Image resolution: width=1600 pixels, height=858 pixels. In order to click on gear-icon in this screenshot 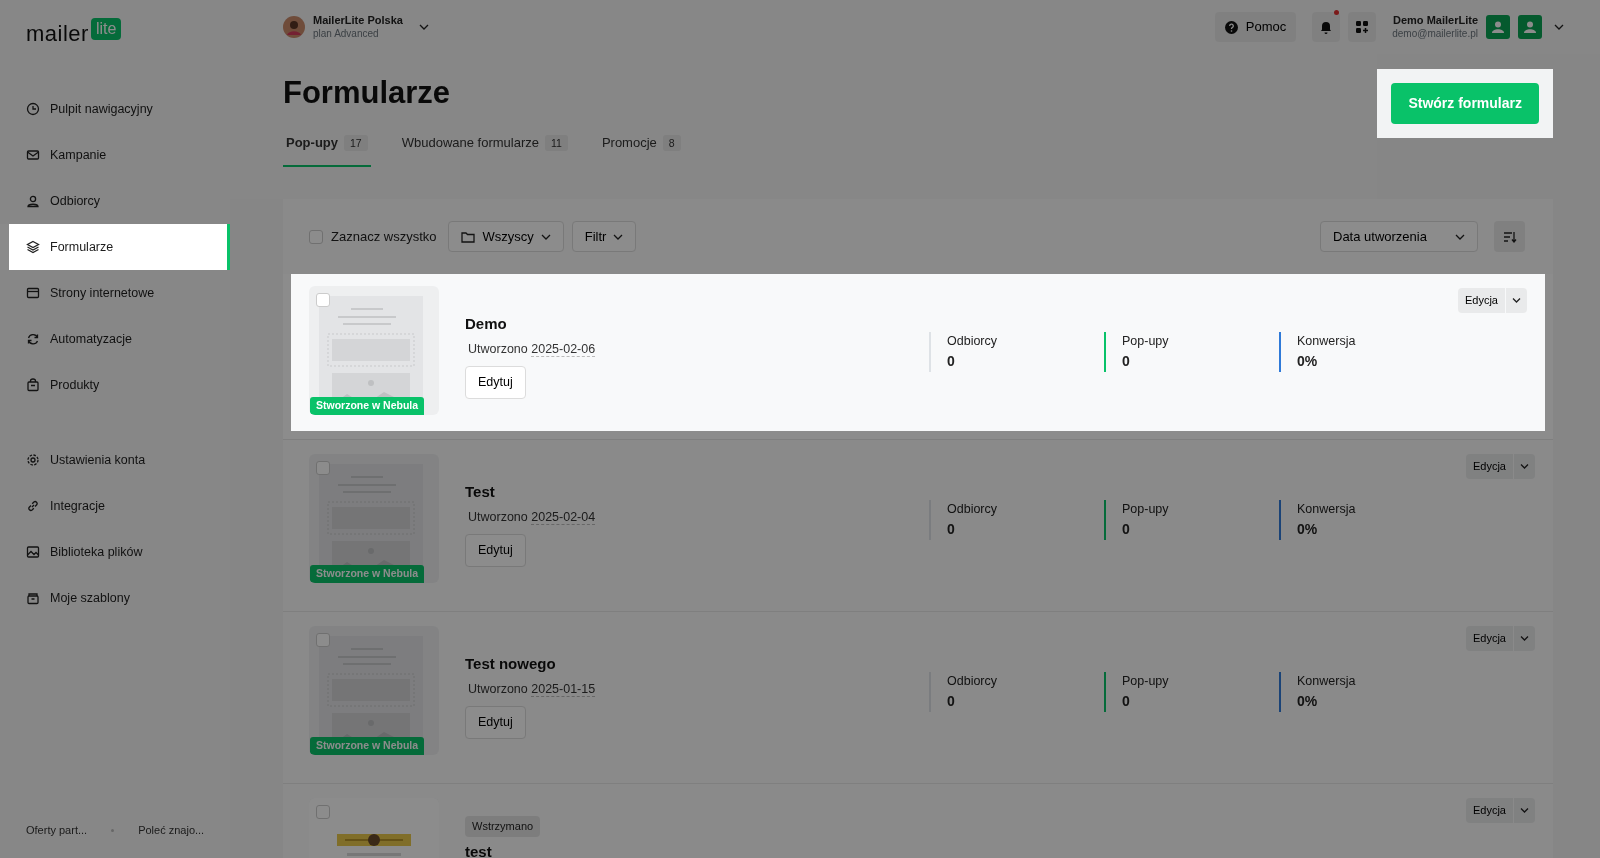, I will do `click(33, 460)`.